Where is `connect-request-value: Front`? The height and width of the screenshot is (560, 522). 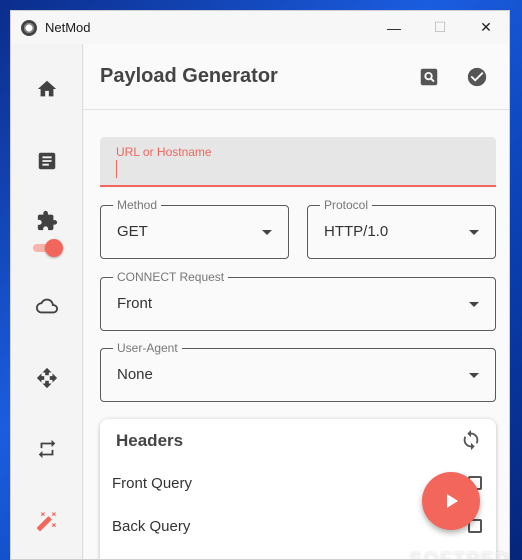
connect-request-value: Front is located at coordinates (135, 303).